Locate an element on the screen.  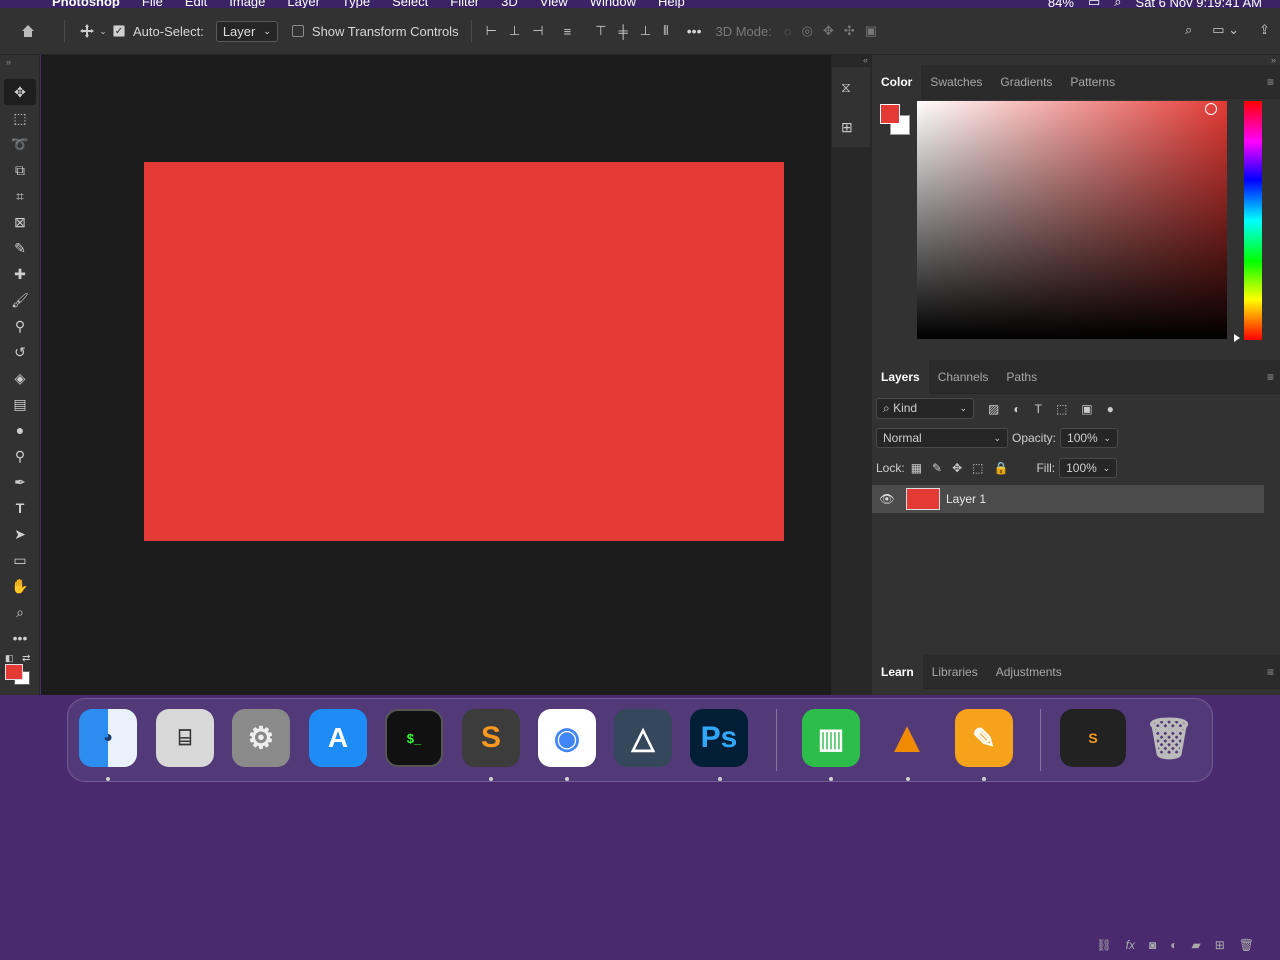
menu-help: Help is located at coordinates (671, 4).